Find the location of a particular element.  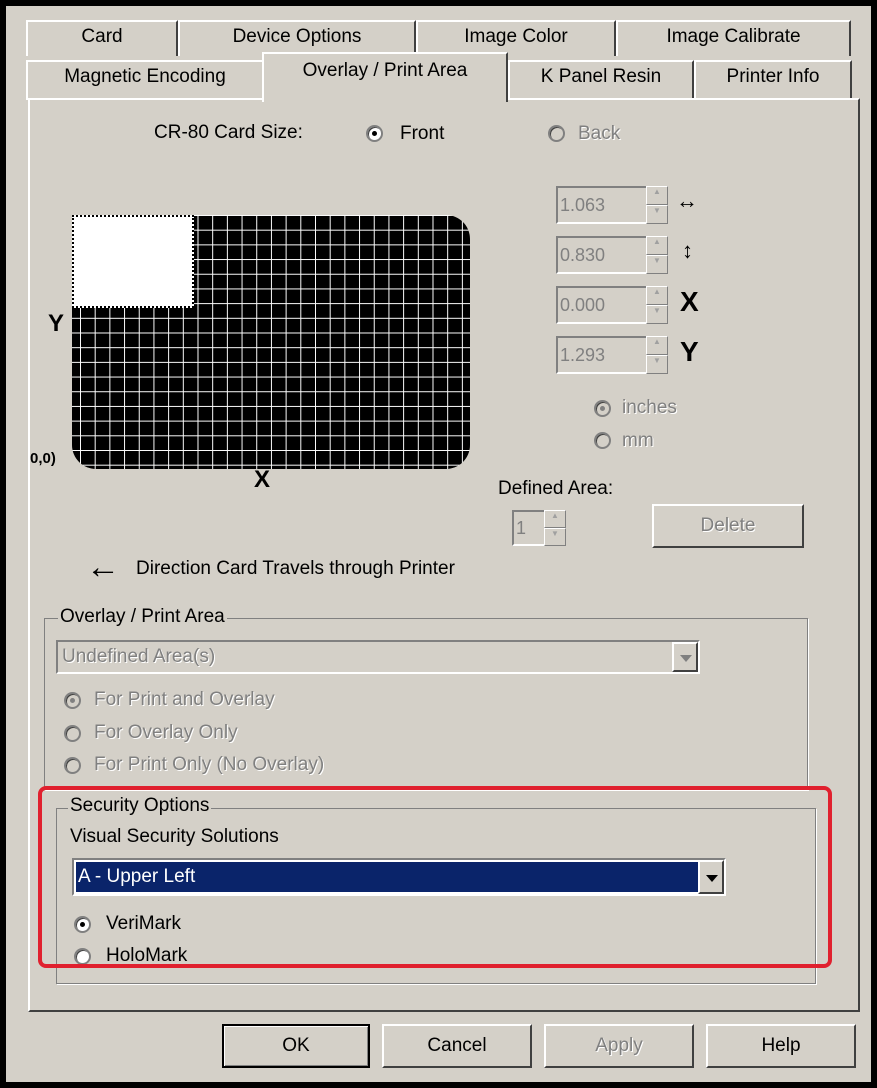

y-offset-field: 1.293 is located at coordinates (602, 355).